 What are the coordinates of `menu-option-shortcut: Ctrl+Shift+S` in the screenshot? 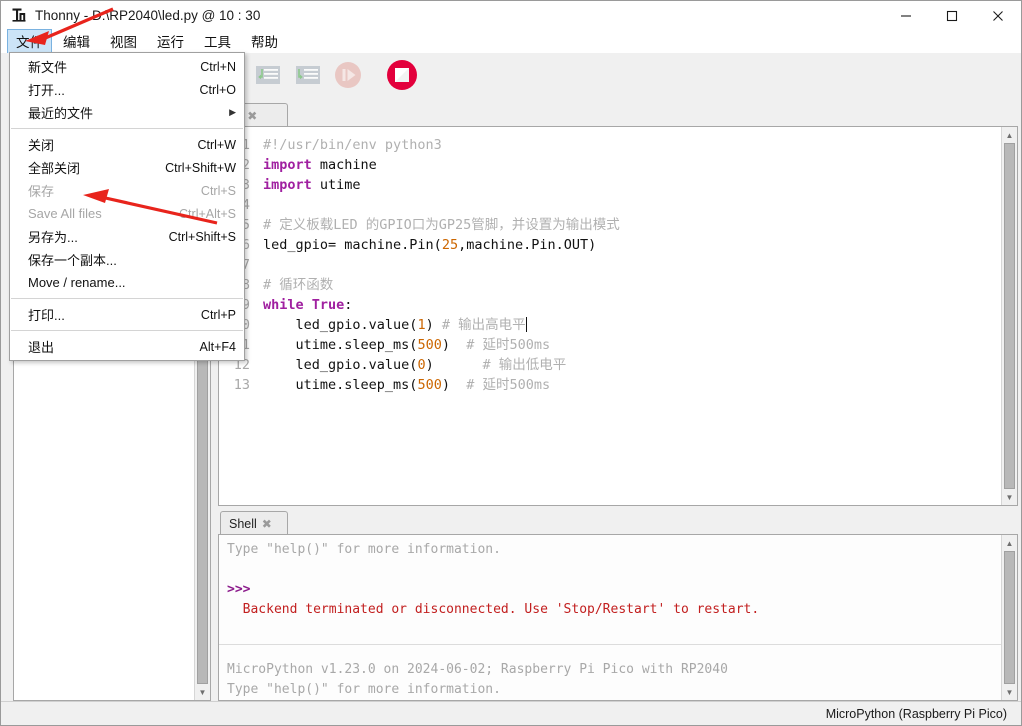 It's located at (202, 236).